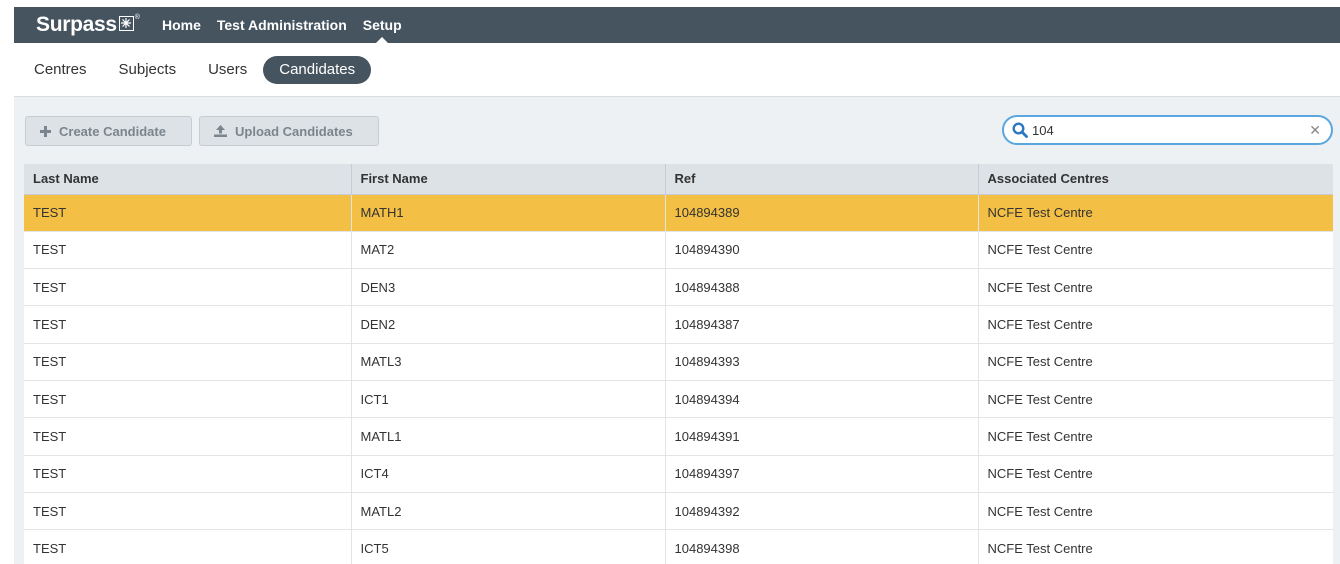 The image size is (1340, 564). What do you see at coordinates (508, 287) in the screenshot?
I see `cell-first-name: DEN3` at bounding box center [508, 287].